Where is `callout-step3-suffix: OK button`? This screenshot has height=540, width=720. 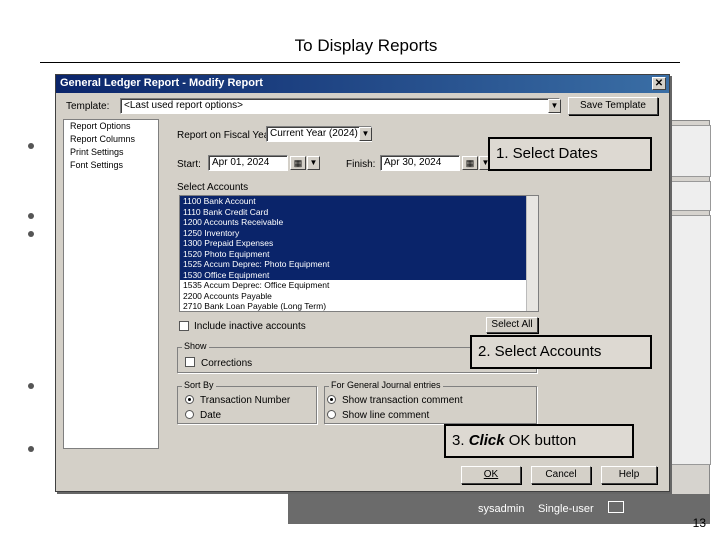
callout-step3-suffix: OK button is located at coordinates (540, 440).